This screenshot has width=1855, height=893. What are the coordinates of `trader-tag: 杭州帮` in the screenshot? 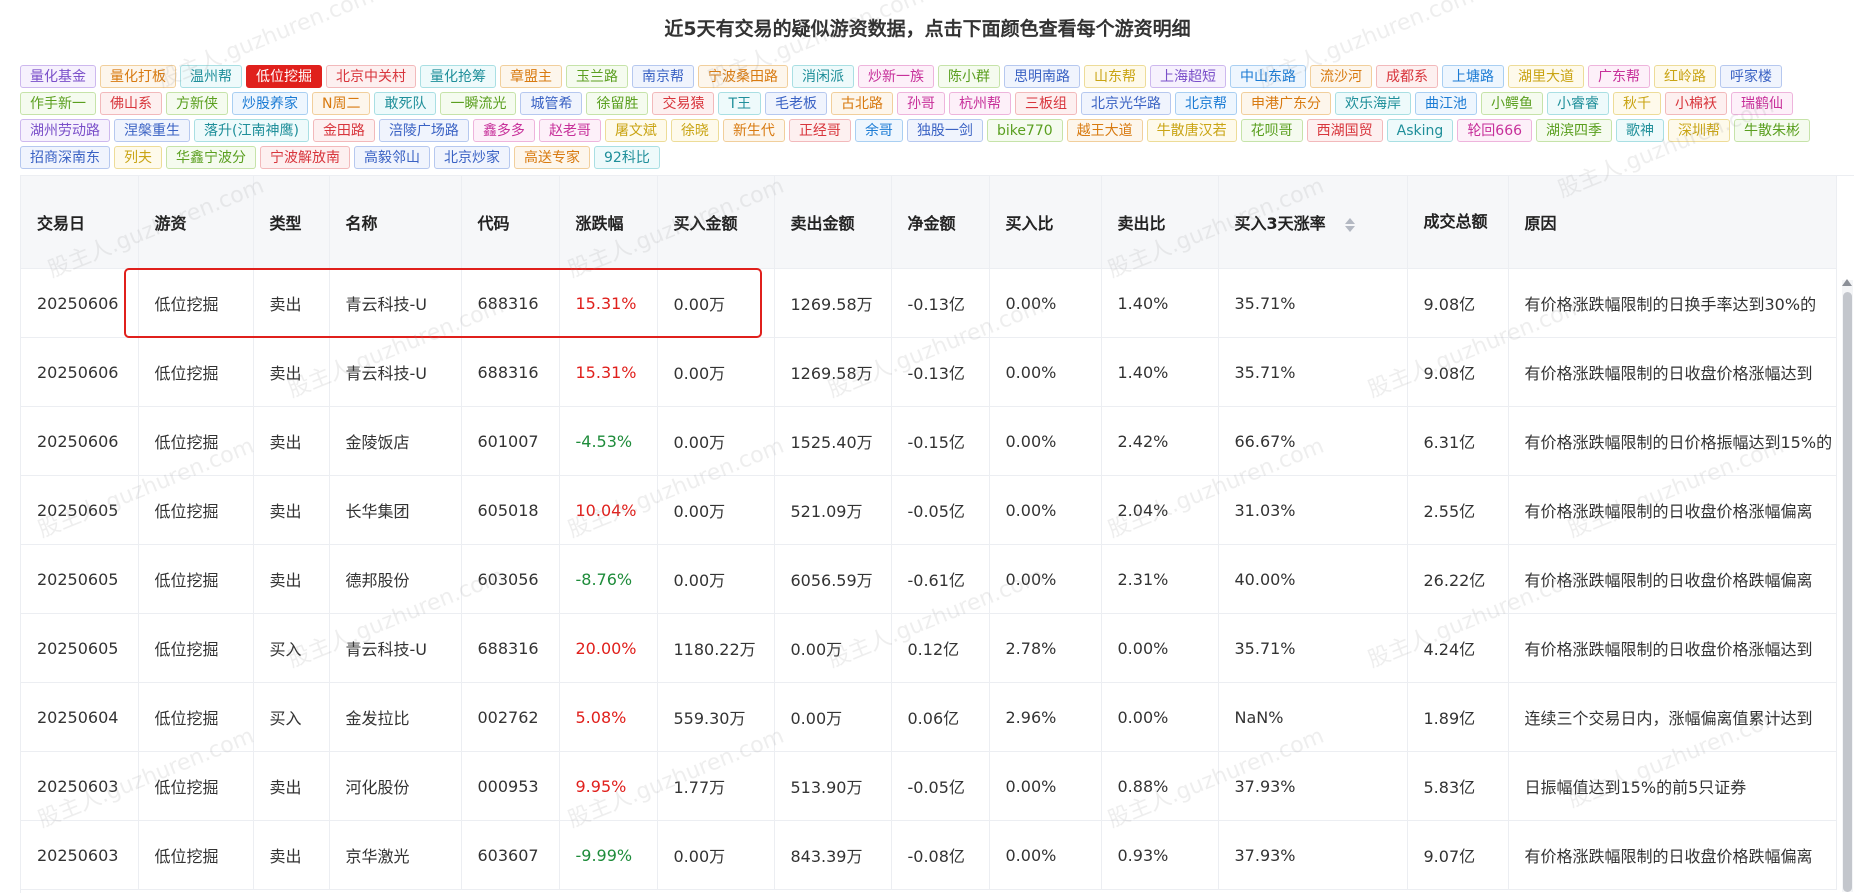 It's located at (980, 103).